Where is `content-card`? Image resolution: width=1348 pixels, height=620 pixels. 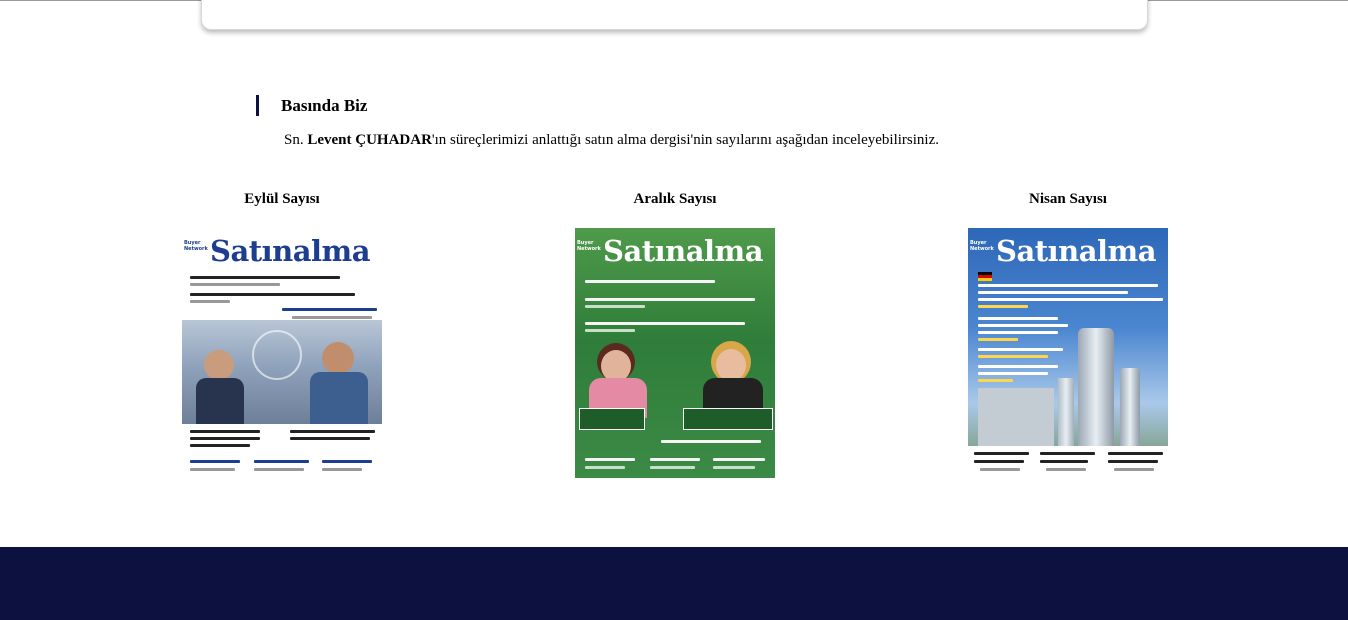 content-card is located at coordinates (674, 15).